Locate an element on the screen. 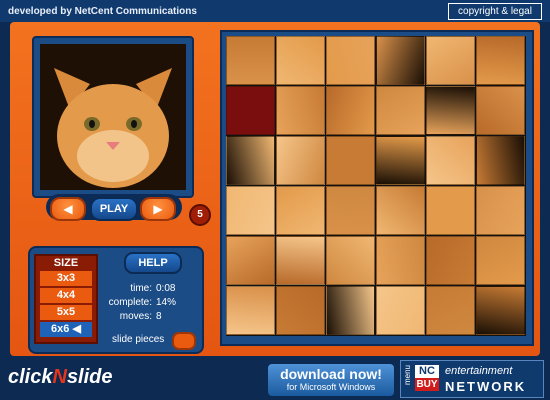  download-button: download now! for Microsoft Windows is located at coordinates (331, 380).